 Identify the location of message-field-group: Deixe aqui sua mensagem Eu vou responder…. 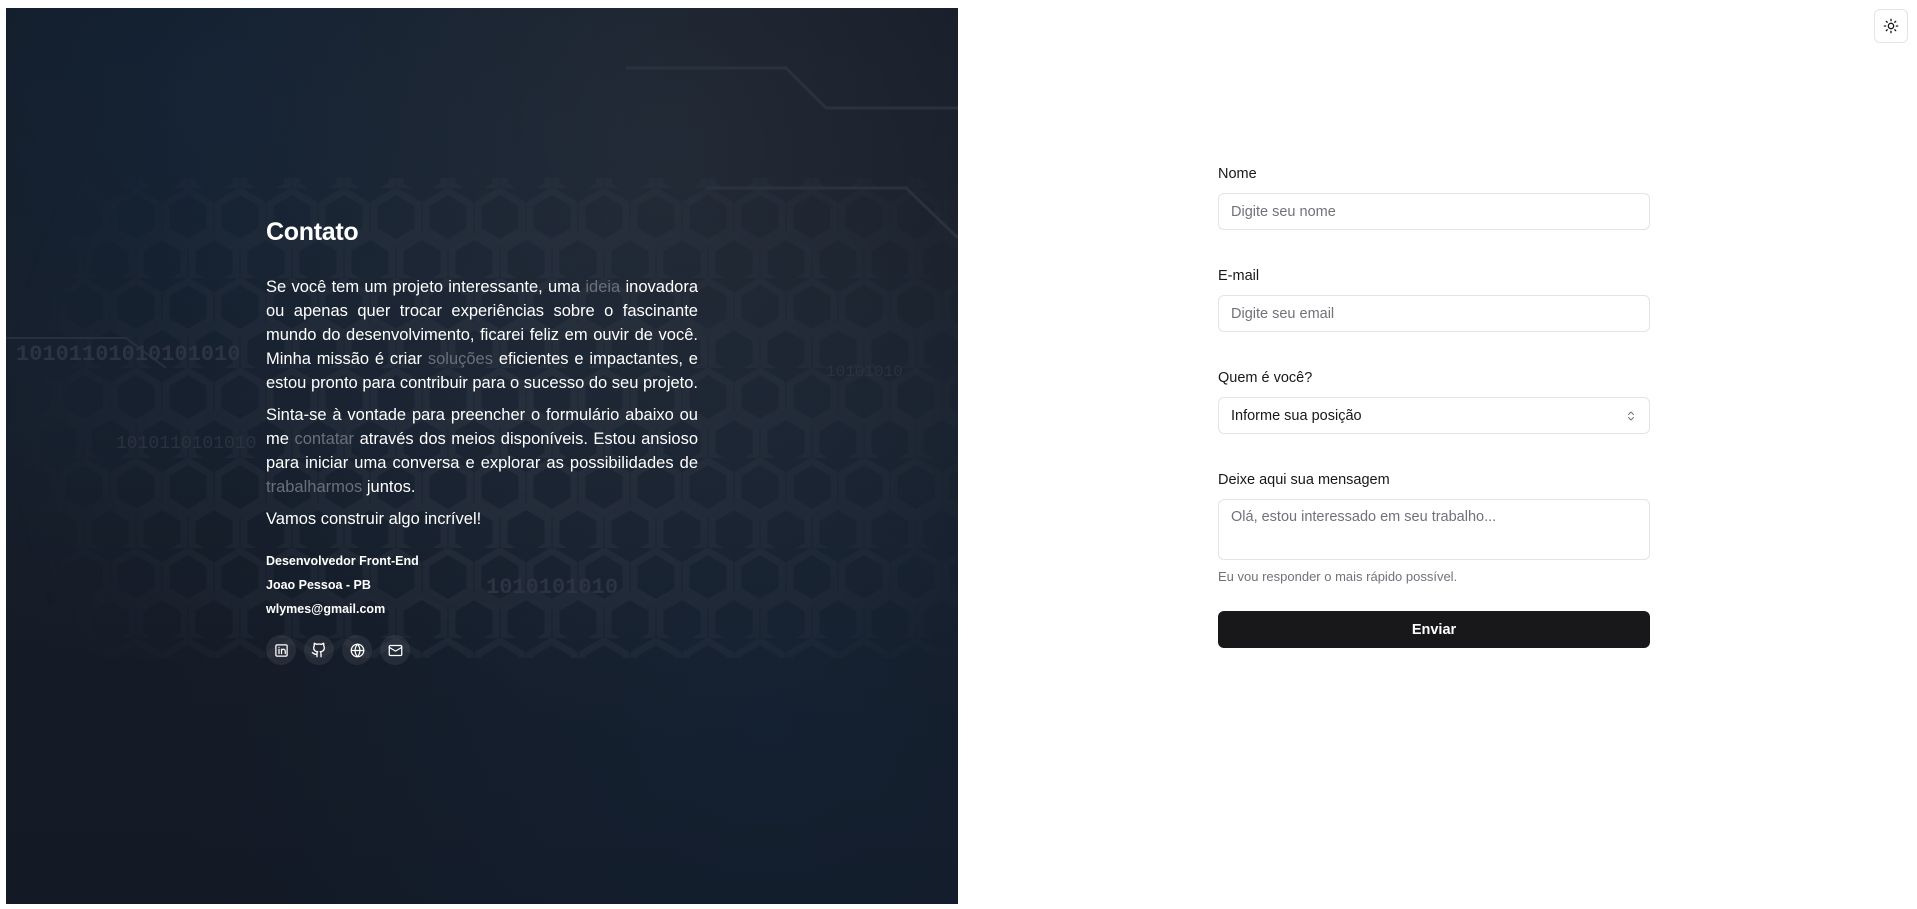
(1434, 528).